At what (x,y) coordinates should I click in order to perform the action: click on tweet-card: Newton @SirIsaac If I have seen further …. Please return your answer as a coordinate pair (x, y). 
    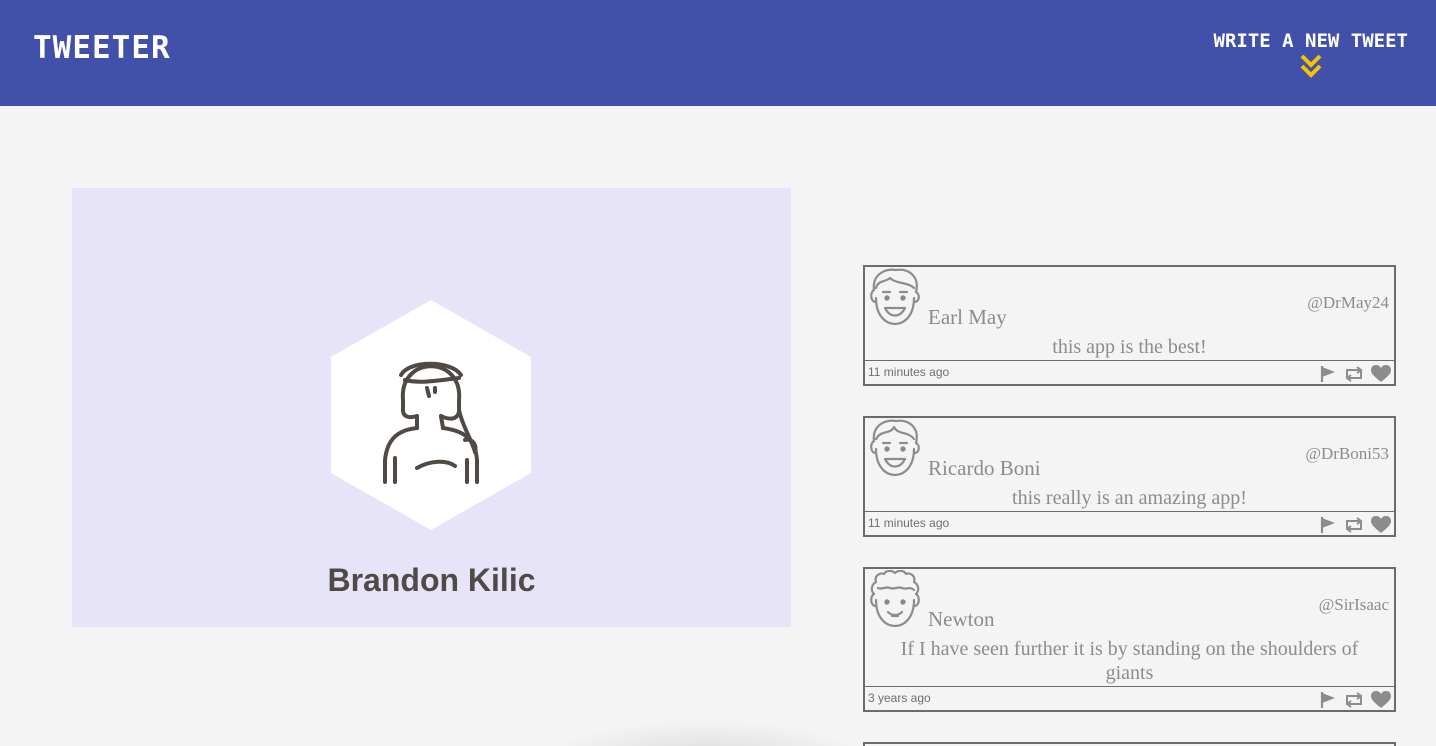
    Looking at the image, I should click on (1129, 639).